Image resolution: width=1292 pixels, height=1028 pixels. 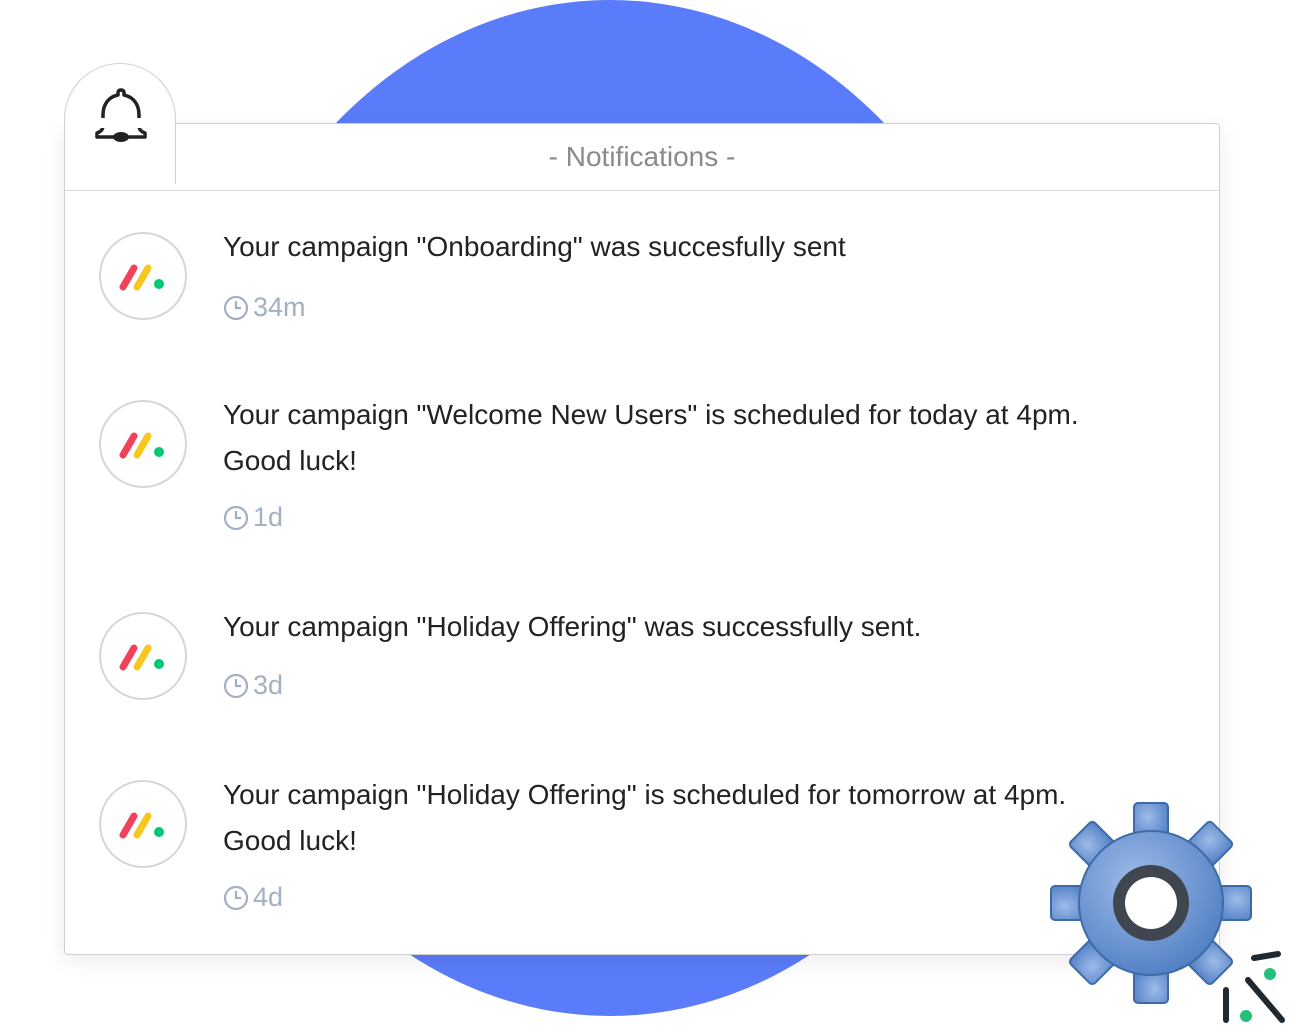 I want to click on panel-header: - Notifications -, so click(x=642, y=157).